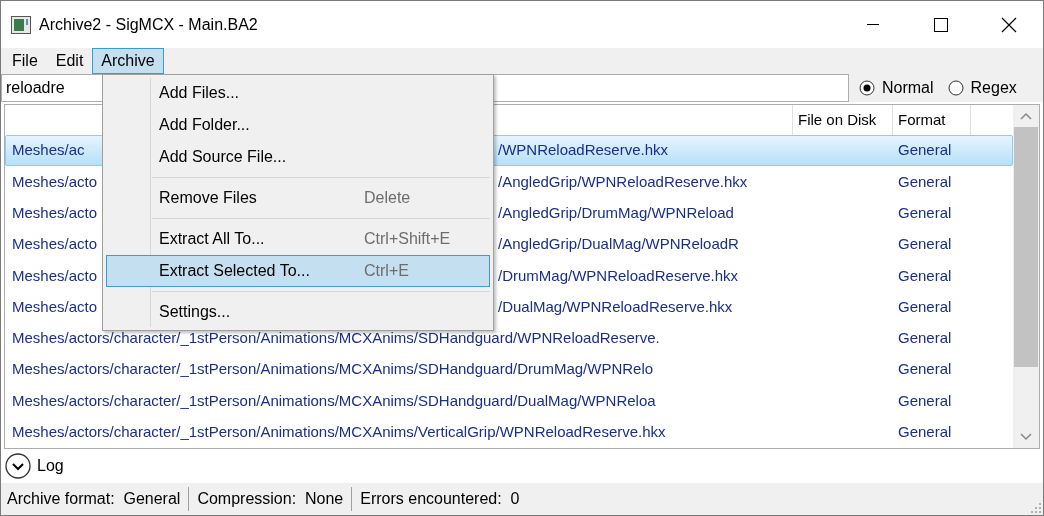 The height and width of the screenshot is (516, 1044). What do you see at coordinates (333, 369) in the screenshot?
I see `path-text: Meshes/actors/character/_1stPerson/Animations/MCXAnims/SDHandguard/DrumMag/WPNRelo` at bounding box center [333, 369].